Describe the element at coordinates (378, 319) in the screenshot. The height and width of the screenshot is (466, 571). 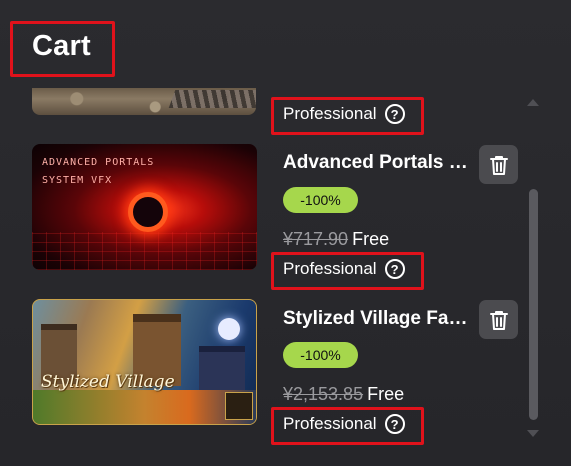
I see `item-name: Stylized Village Fantasy` at that location.